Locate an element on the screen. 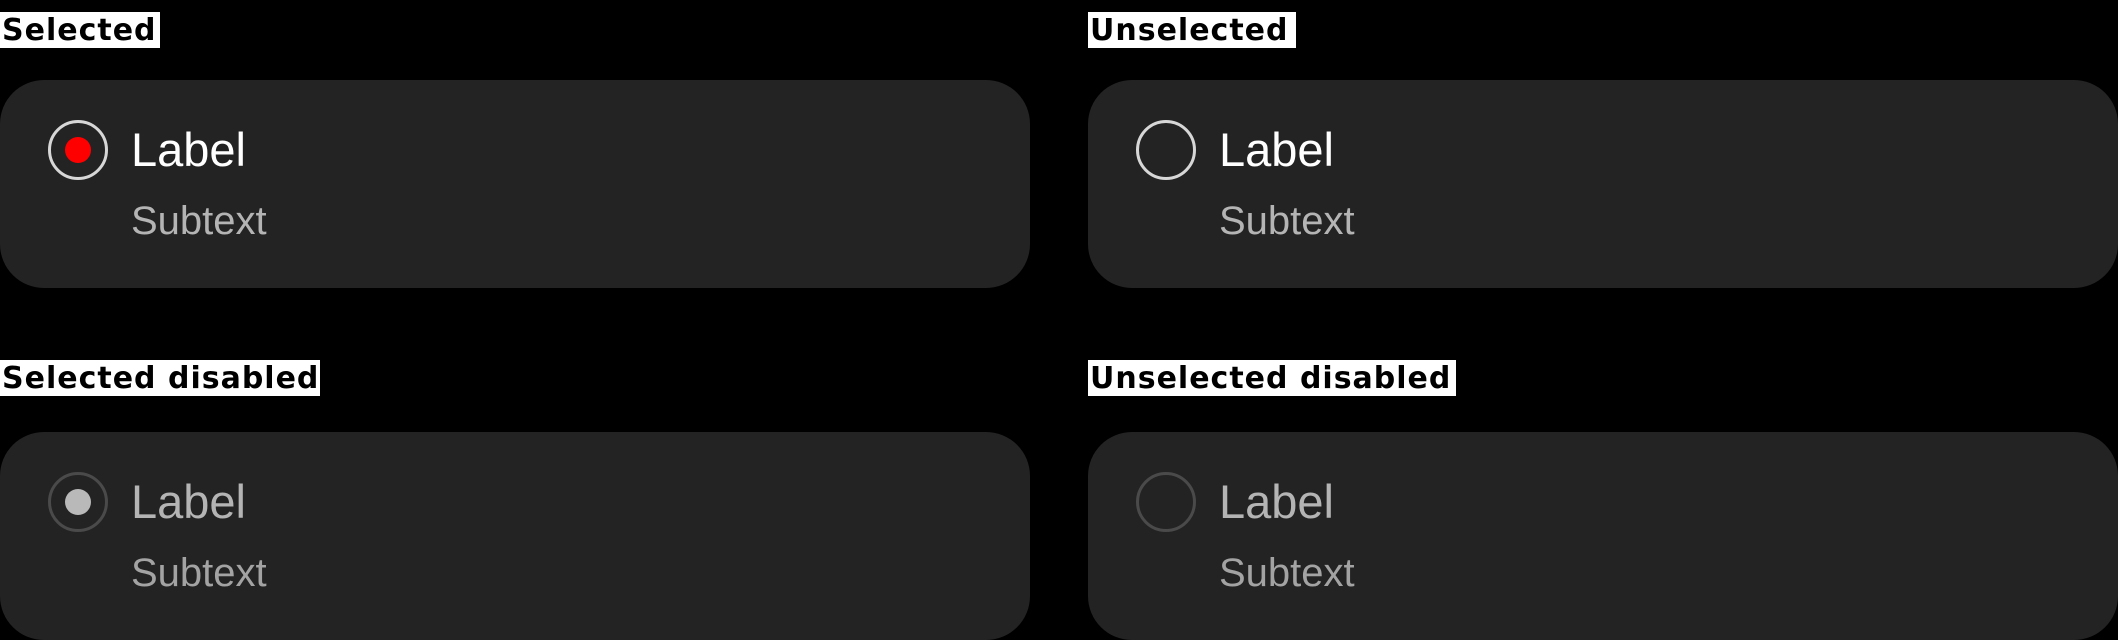  radio-unselected-disabled-icon is located at coordinates (1166, 502).